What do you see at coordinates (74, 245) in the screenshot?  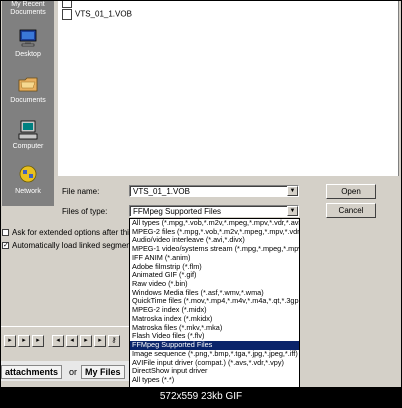 I see `load-linked-label: Automatically load linked segments` at bounding box center [74, 245].